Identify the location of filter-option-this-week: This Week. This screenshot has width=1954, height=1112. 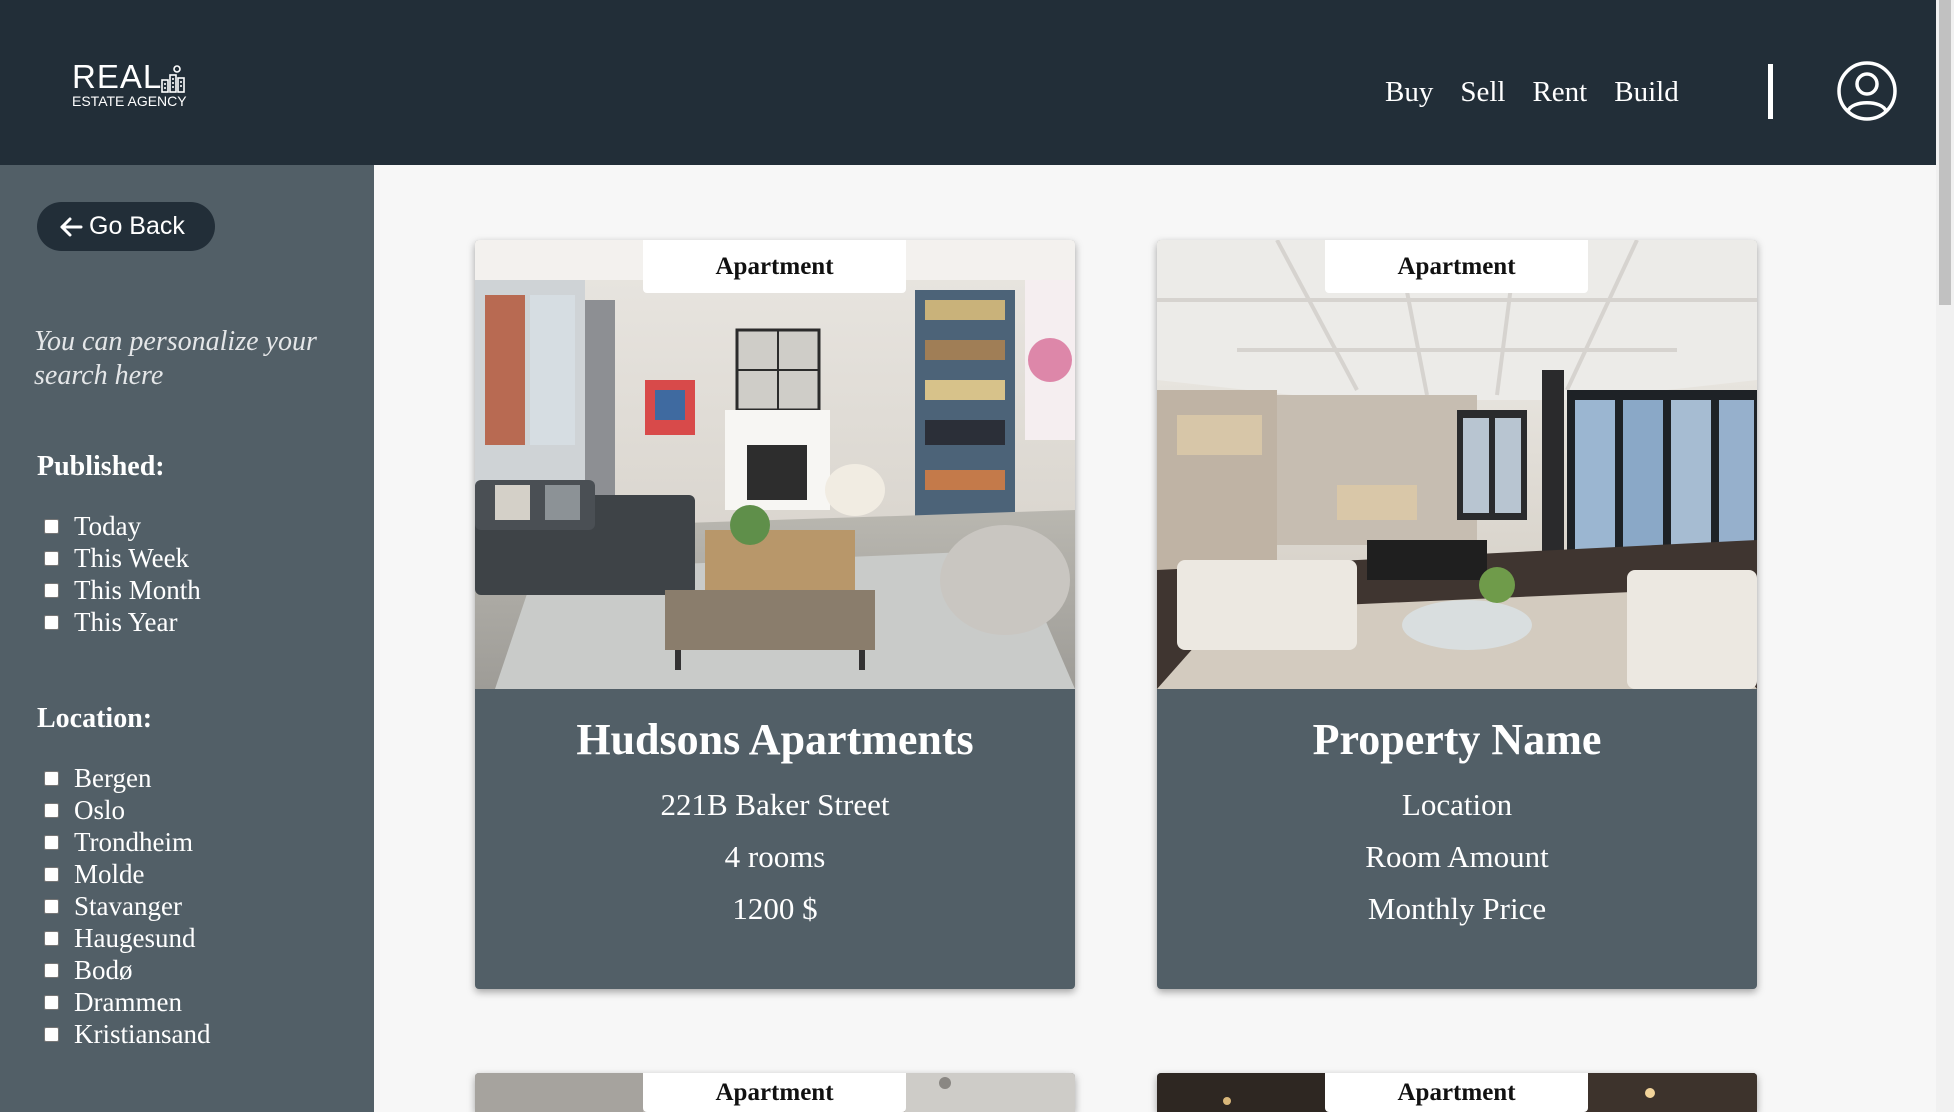
(122, 558).